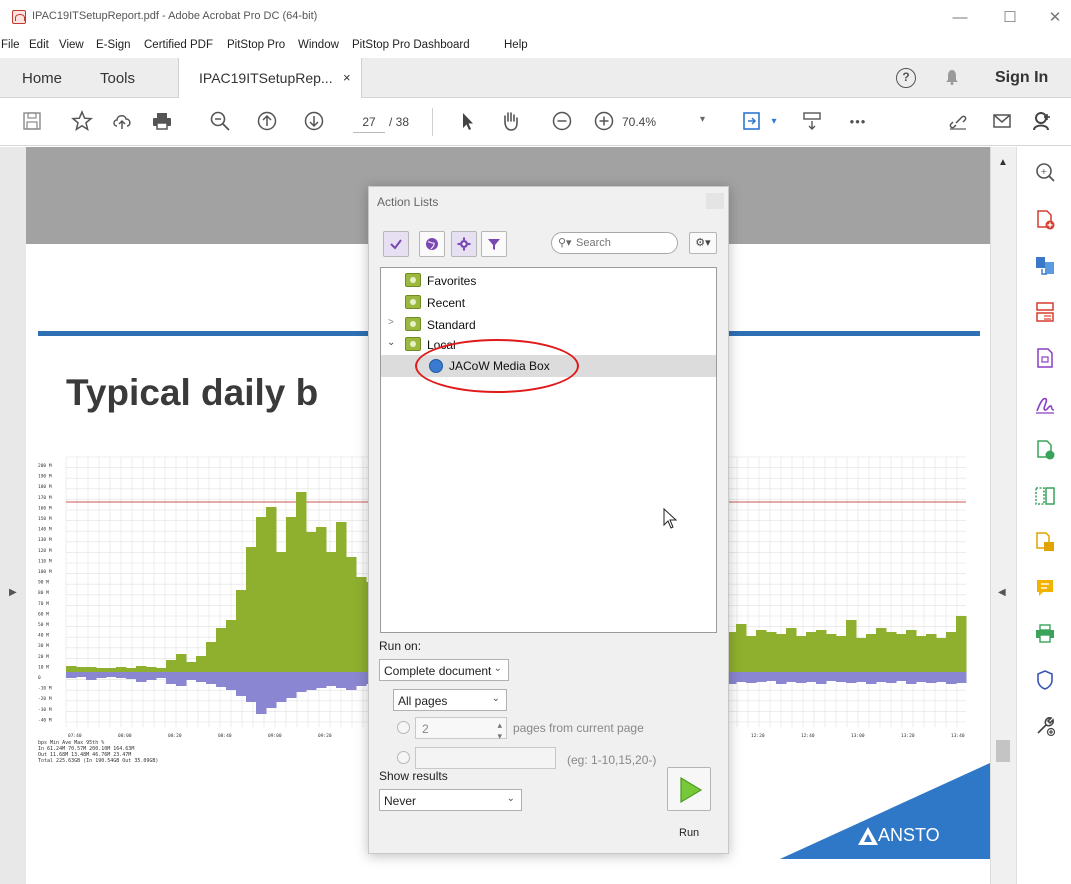 The height and width of the screenshot is (884, 1071). I want to click on print-icon, so click(162, 122).